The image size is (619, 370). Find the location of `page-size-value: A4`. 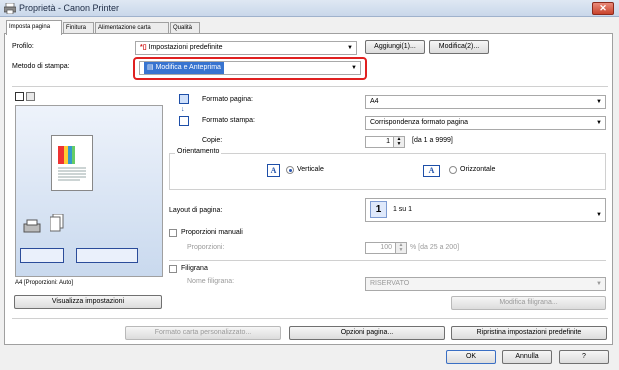

page-size-value: A4 is located at coordinates (374, 101).